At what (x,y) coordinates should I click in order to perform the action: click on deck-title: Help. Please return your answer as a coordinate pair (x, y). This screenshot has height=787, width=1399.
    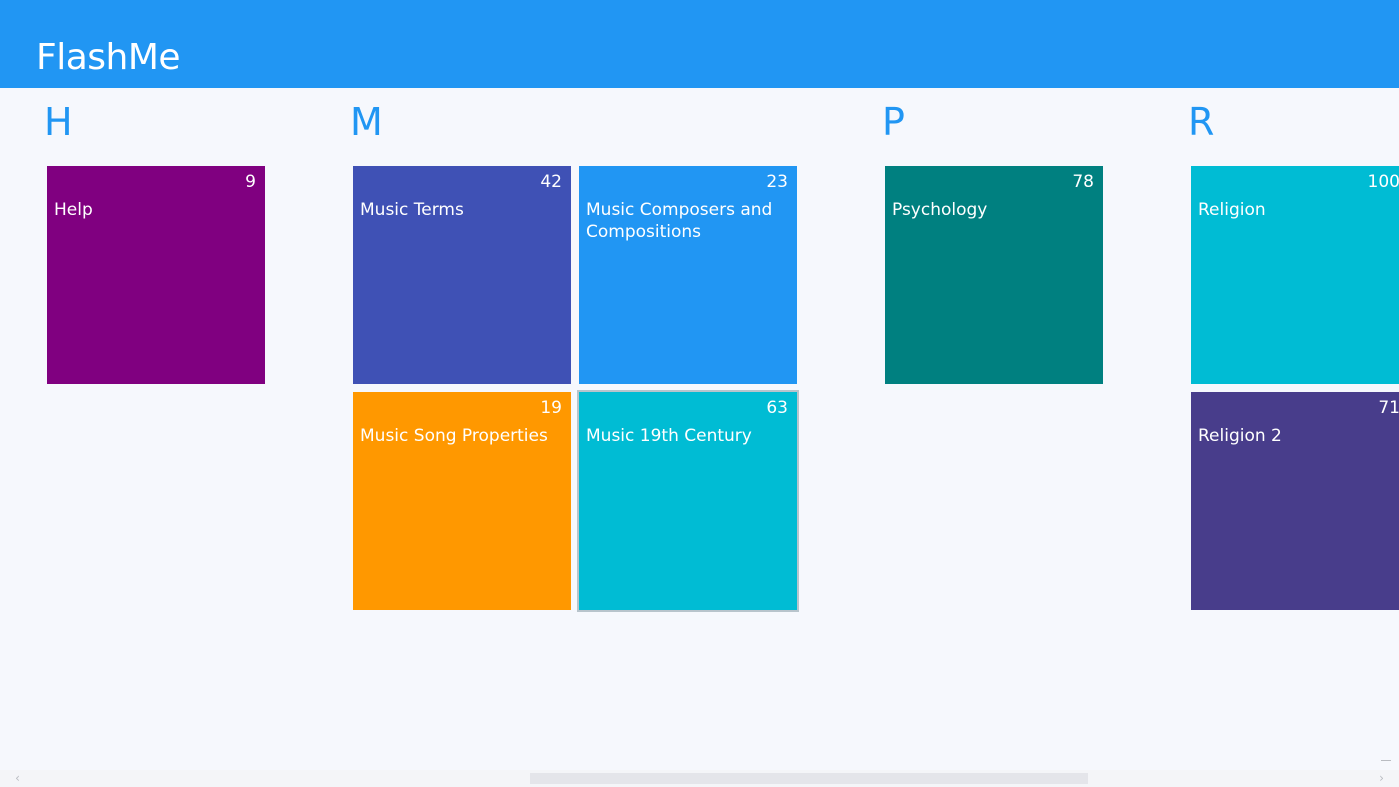
    Looking at the image, I should click on (73, 210).